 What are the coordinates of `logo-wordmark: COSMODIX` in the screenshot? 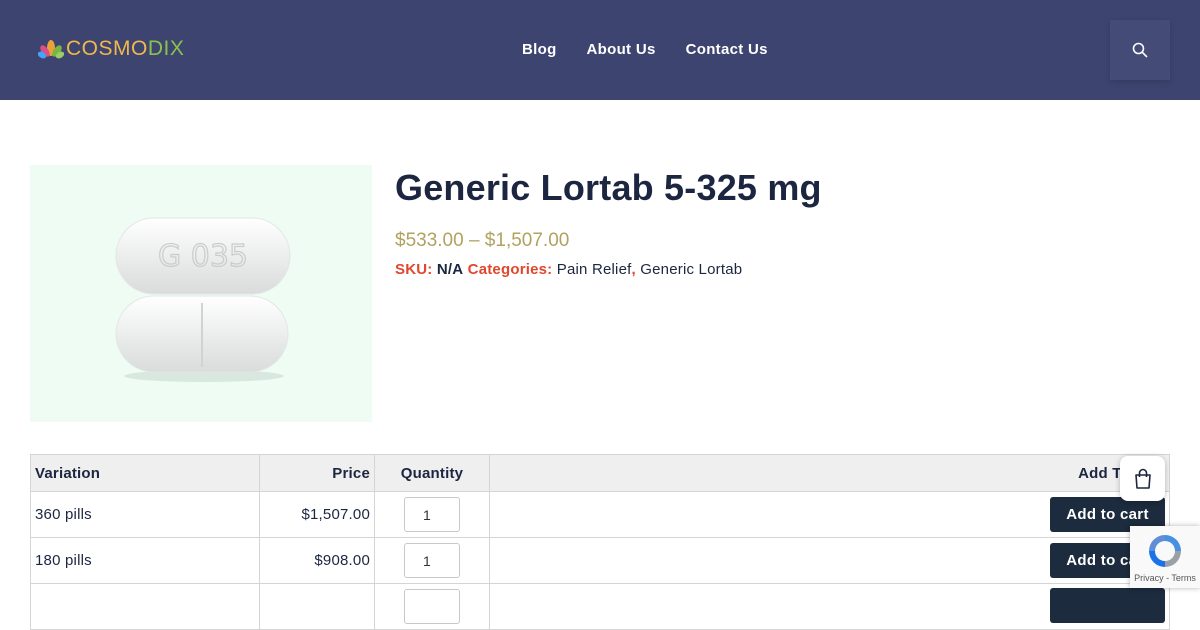 It's located at (125, 49).